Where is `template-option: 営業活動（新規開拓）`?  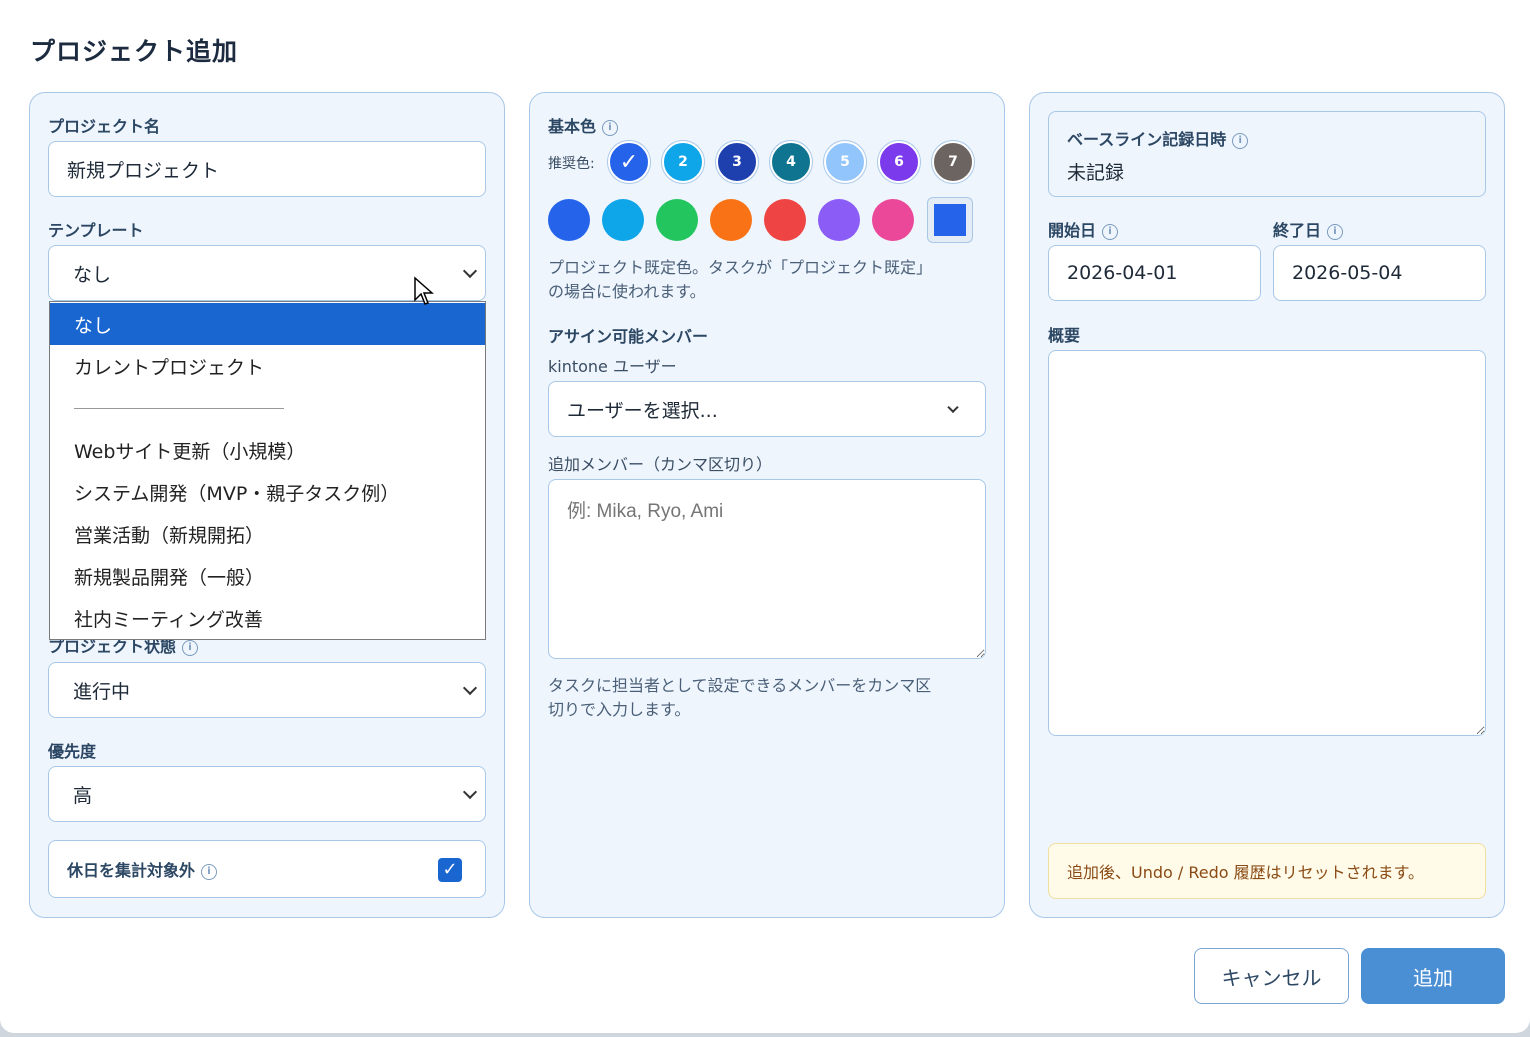 template-option: 営業活動（新規開拓） is located at coordinates (267, 534).